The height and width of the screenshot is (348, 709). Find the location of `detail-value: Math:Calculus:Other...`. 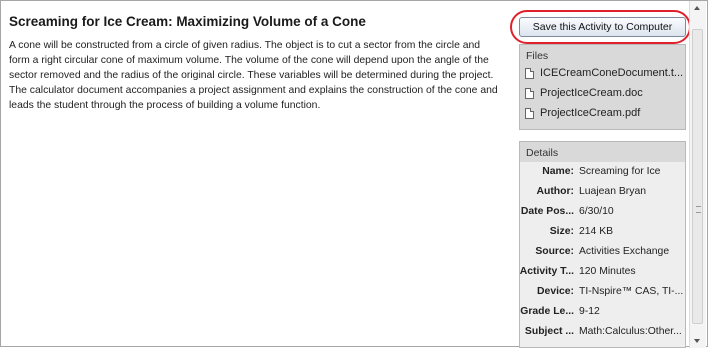

detail-value: Math:Calculus:Other... is located at coordinates (630, 331).